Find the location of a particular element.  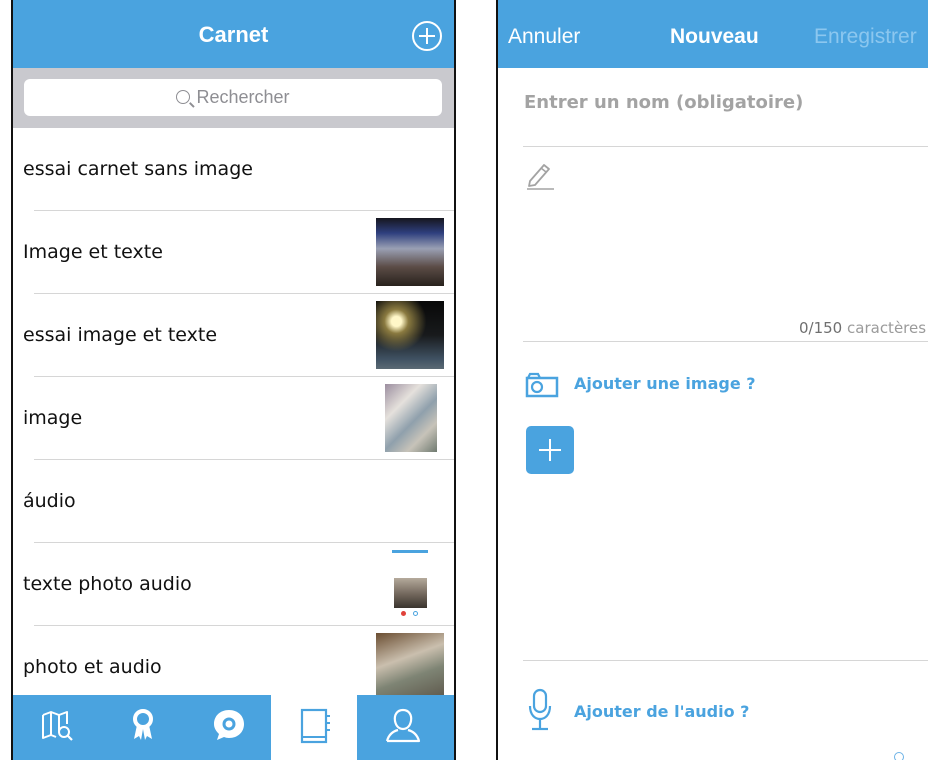

character-count-label: caractères is located at coordinates (887, 328).